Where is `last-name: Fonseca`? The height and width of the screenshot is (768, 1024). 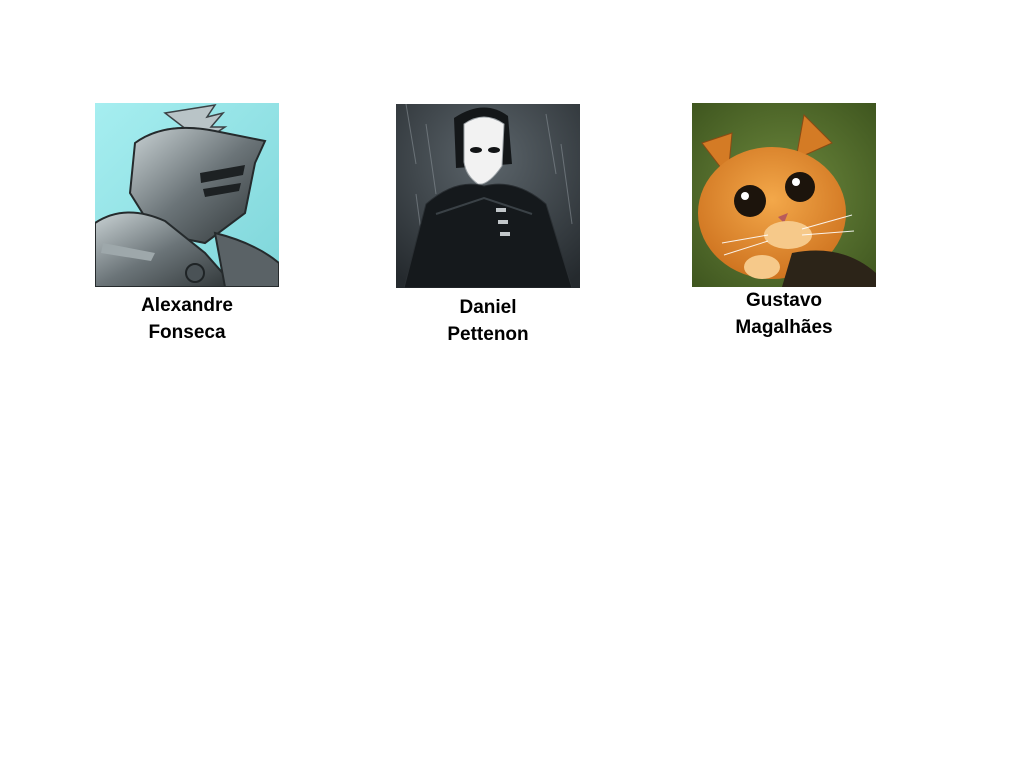 last-name: Fonseca is located at coordinates (187, 332).